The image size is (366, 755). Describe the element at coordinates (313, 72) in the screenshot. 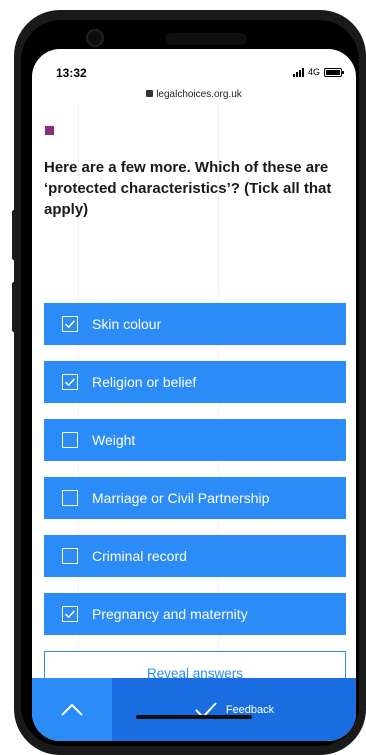

I see `network-type: 4G` at that location.